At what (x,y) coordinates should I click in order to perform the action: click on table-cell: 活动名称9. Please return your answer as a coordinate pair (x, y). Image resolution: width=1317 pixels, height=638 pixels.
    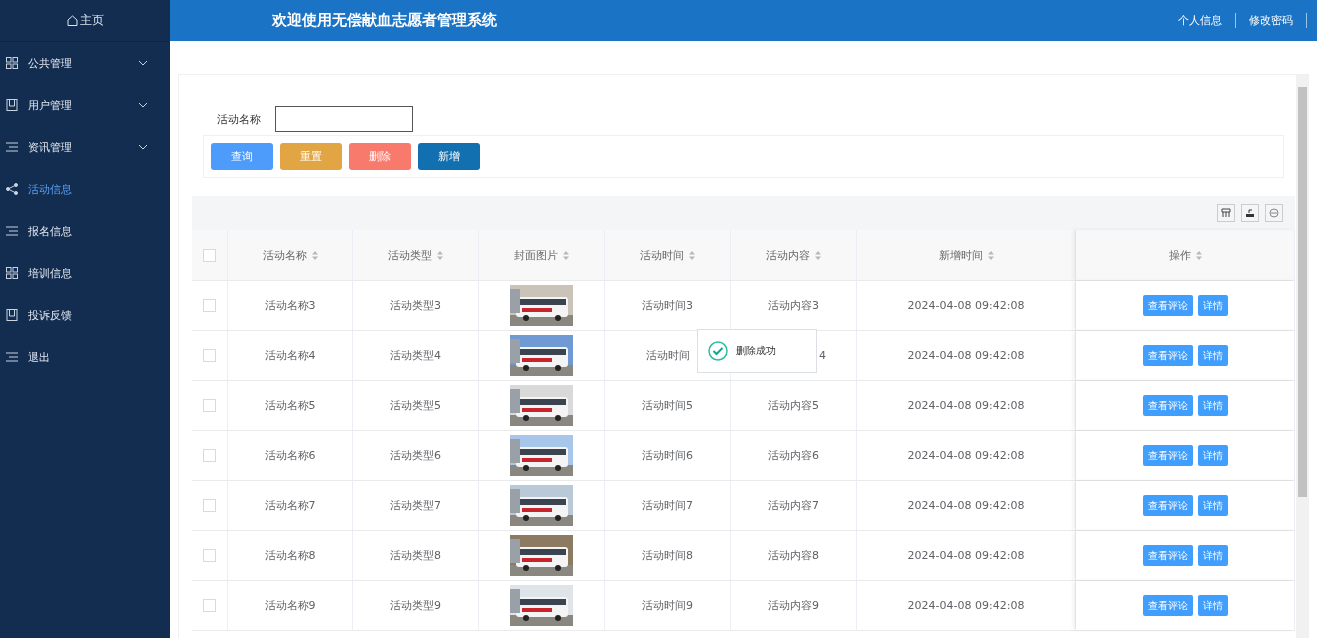
    Looking at the image, I should click on (290, 605).